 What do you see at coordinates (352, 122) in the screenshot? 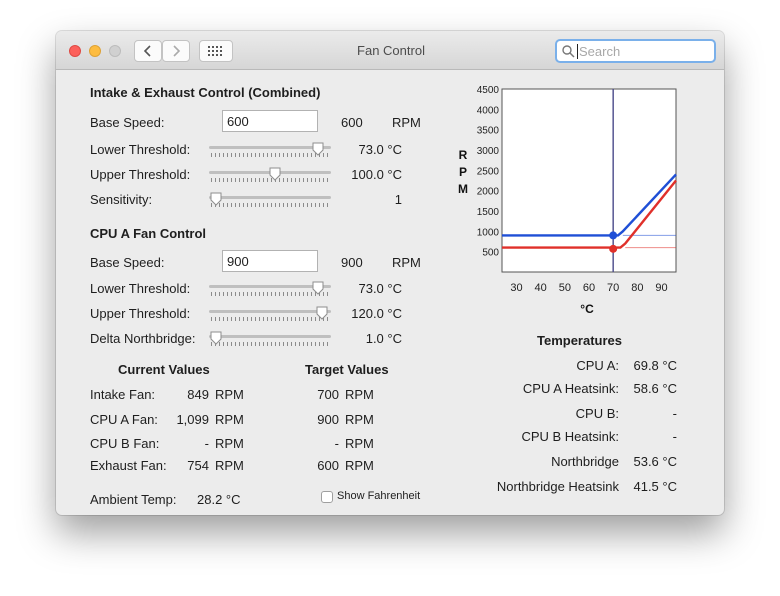
I see `intake-base-readout: 600` at bounding box center [352, 122].